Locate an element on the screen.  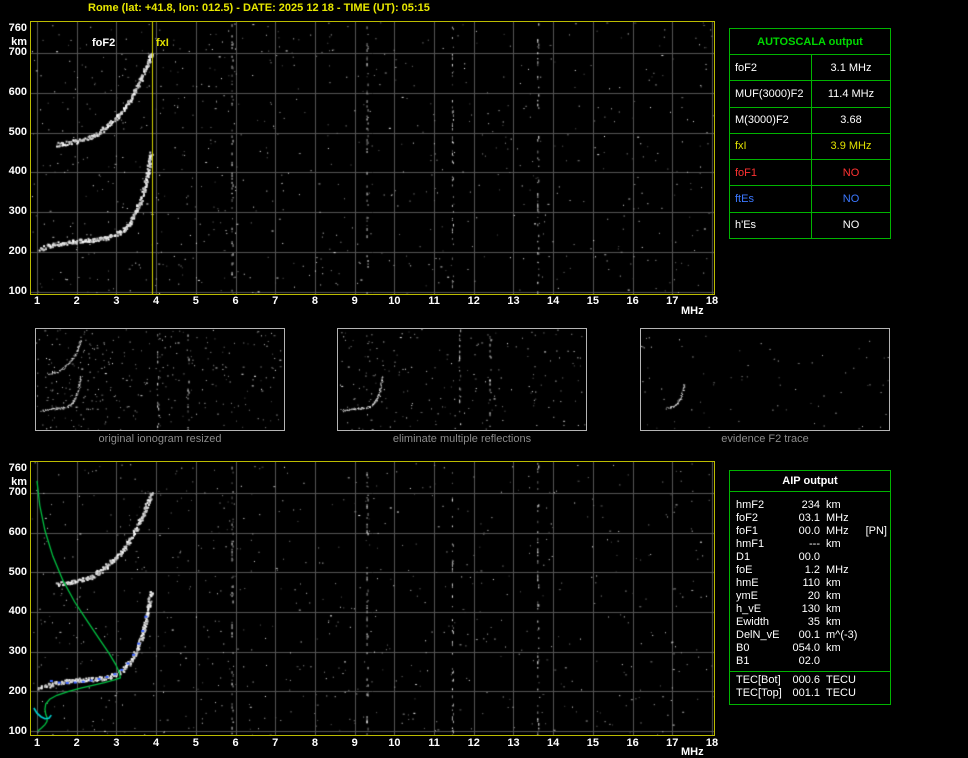
aip-param-value: 234 is located at coordinates (810, 505).